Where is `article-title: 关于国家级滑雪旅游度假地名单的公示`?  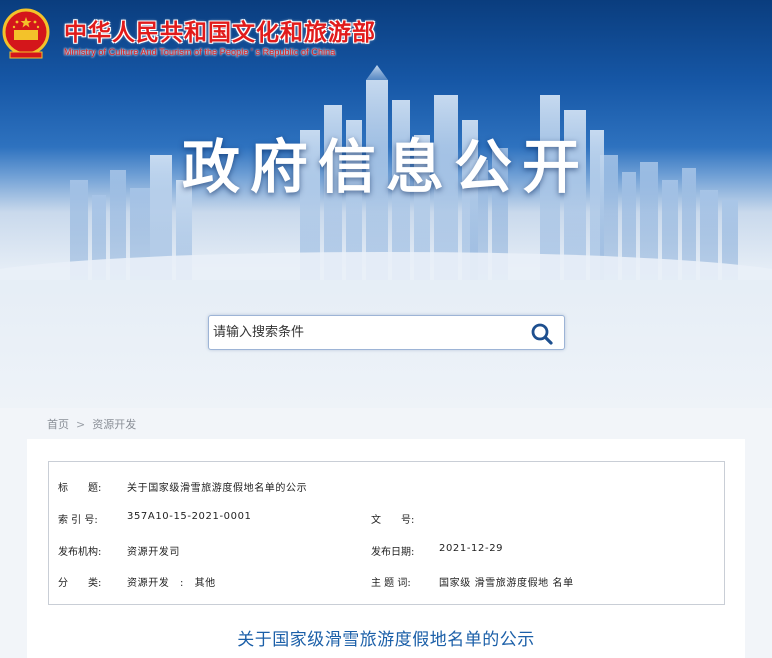 article-title: 关于国家级滑雪旅游度假地名单的公示 is located at coordinates (386, 640).